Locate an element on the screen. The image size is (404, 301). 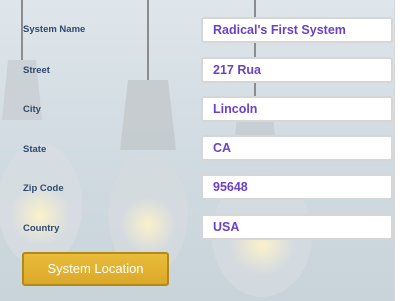
street-label: Street is located at coordinates (36, 70).